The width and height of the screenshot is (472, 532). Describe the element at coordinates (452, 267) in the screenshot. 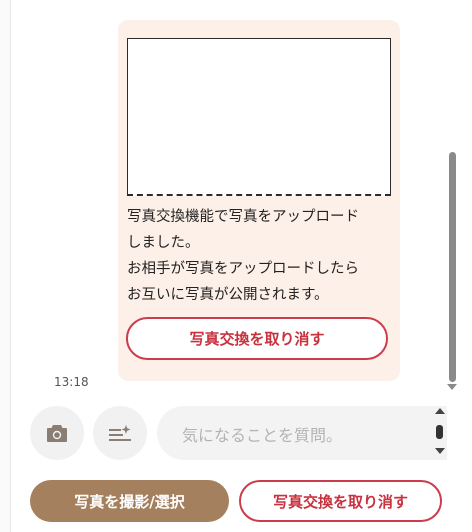

I see `scroll-thumb` at that location.